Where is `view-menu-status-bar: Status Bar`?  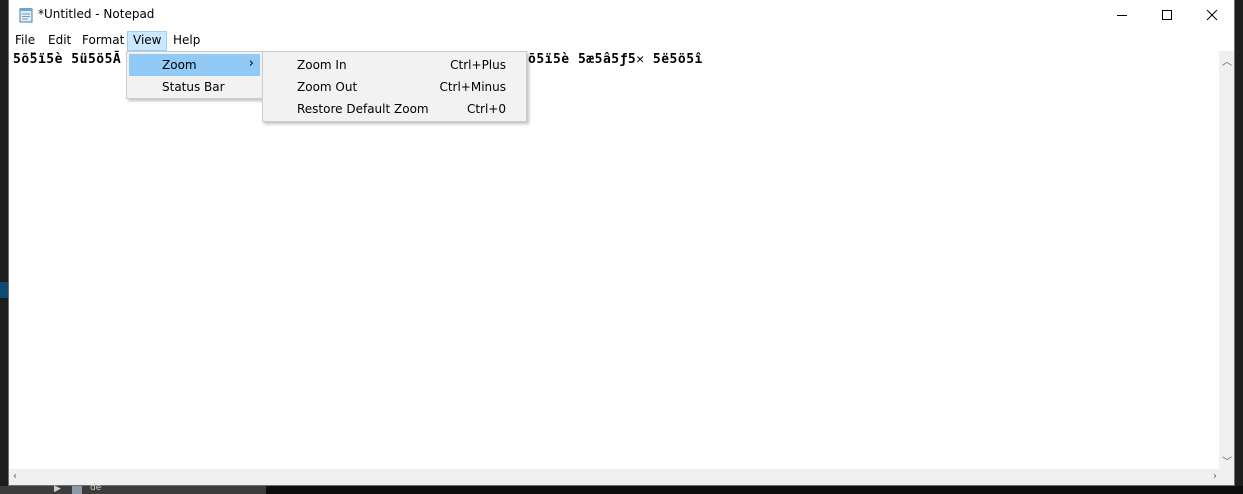 view-menu-status-bar: Status Bar is located at coordinates (194, 87).